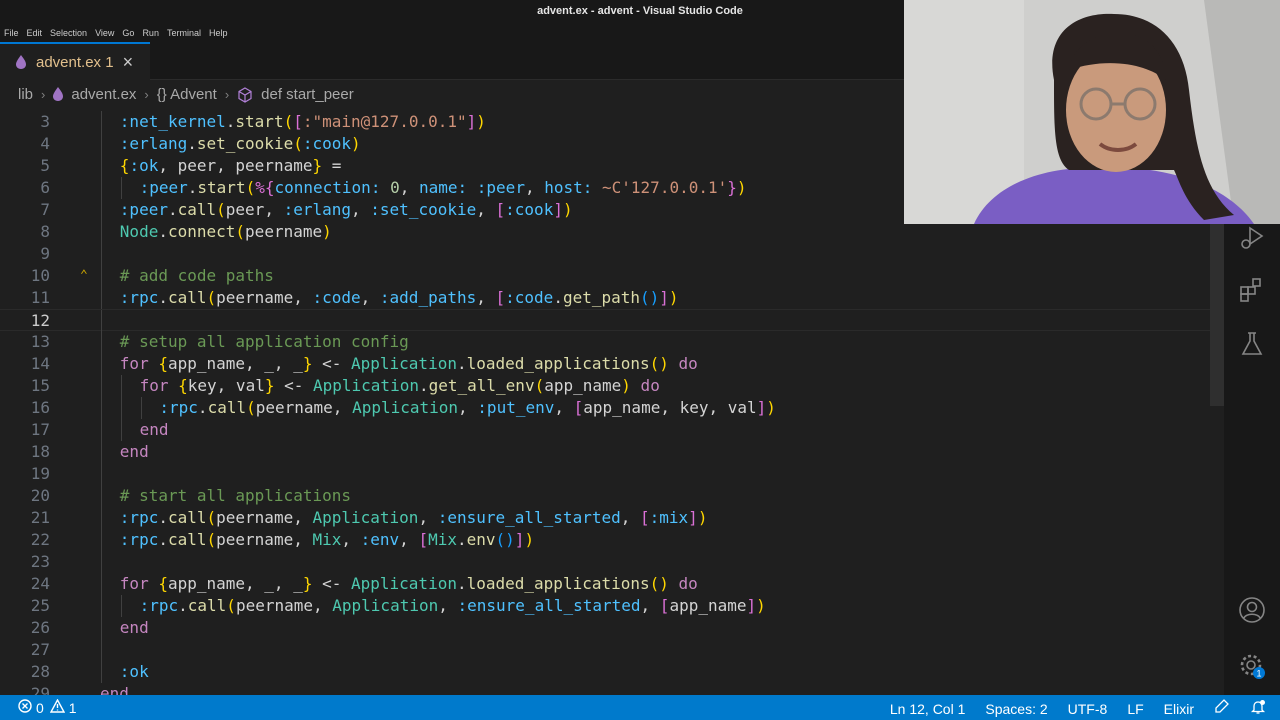 This screenshot has height=720, width=1280. What do you see at coordinates (332, 165) in the screenshot?
I see `code-token: =` at bounding box center [332, 165].